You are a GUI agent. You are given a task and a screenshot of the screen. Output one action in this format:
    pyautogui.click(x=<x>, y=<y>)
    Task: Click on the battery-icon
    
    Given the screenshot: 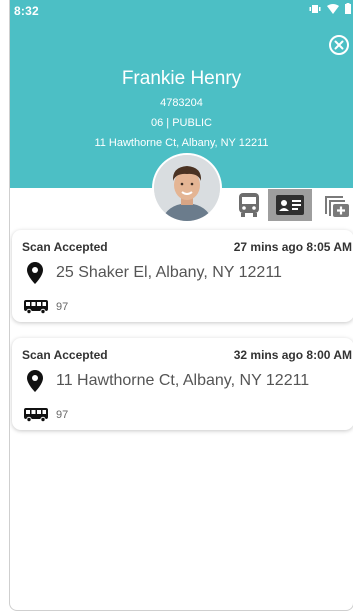 What is the action you would take?
    pyautogui.click(x=348, y=8)
    